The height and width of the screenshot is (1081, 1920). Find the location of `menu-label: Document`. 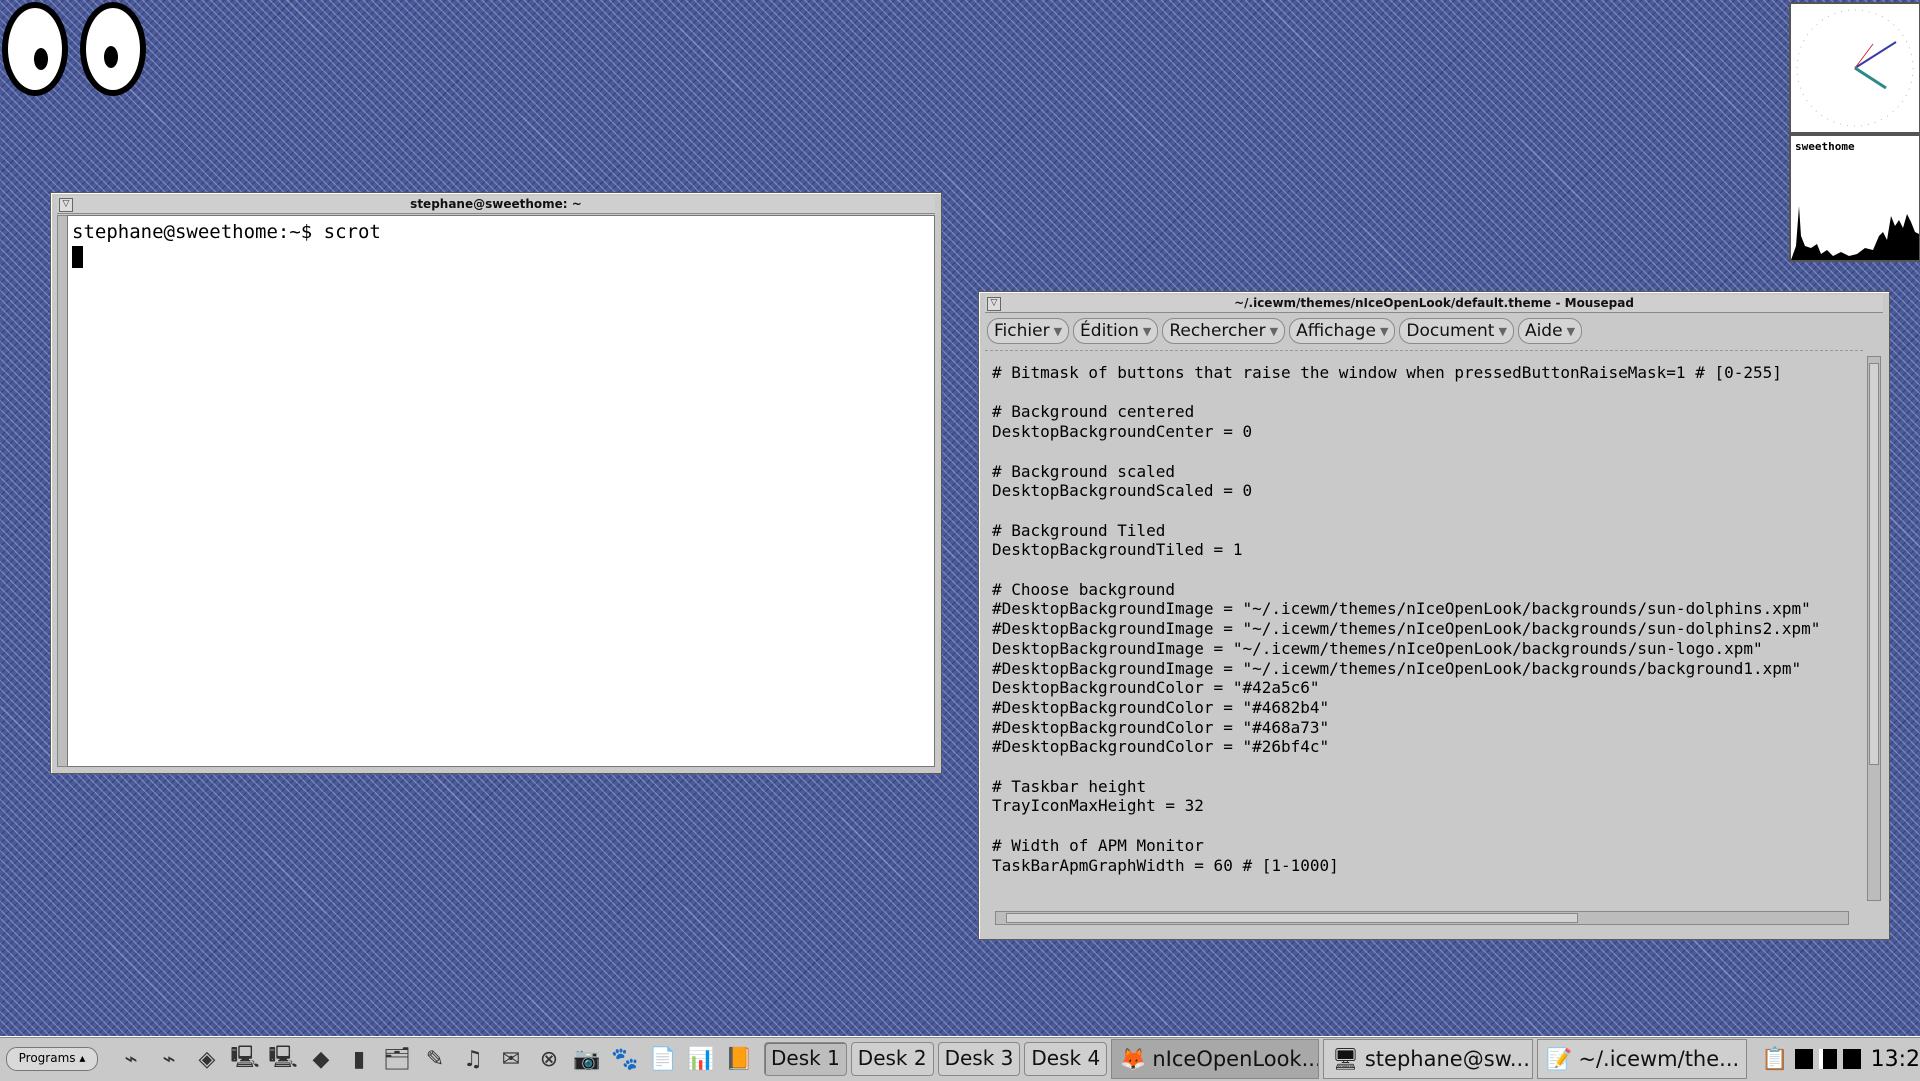

menu-label: Document is located at coordinates (1450, 330).